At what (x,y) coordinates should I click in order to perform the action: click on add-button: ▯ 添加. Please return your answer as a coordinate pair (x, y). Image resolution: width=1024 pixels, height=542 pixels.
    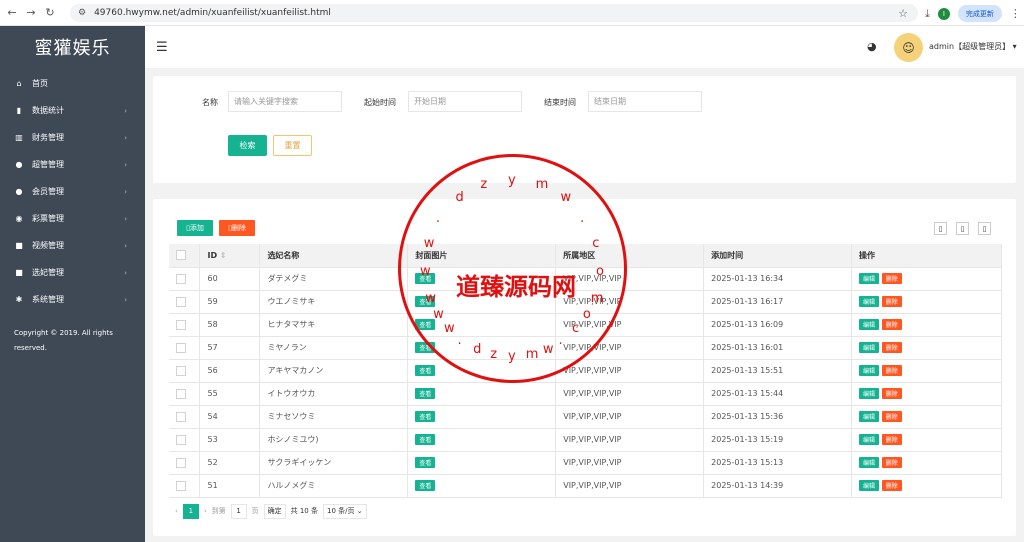
    Looking at the image, I should click on (195, 228).